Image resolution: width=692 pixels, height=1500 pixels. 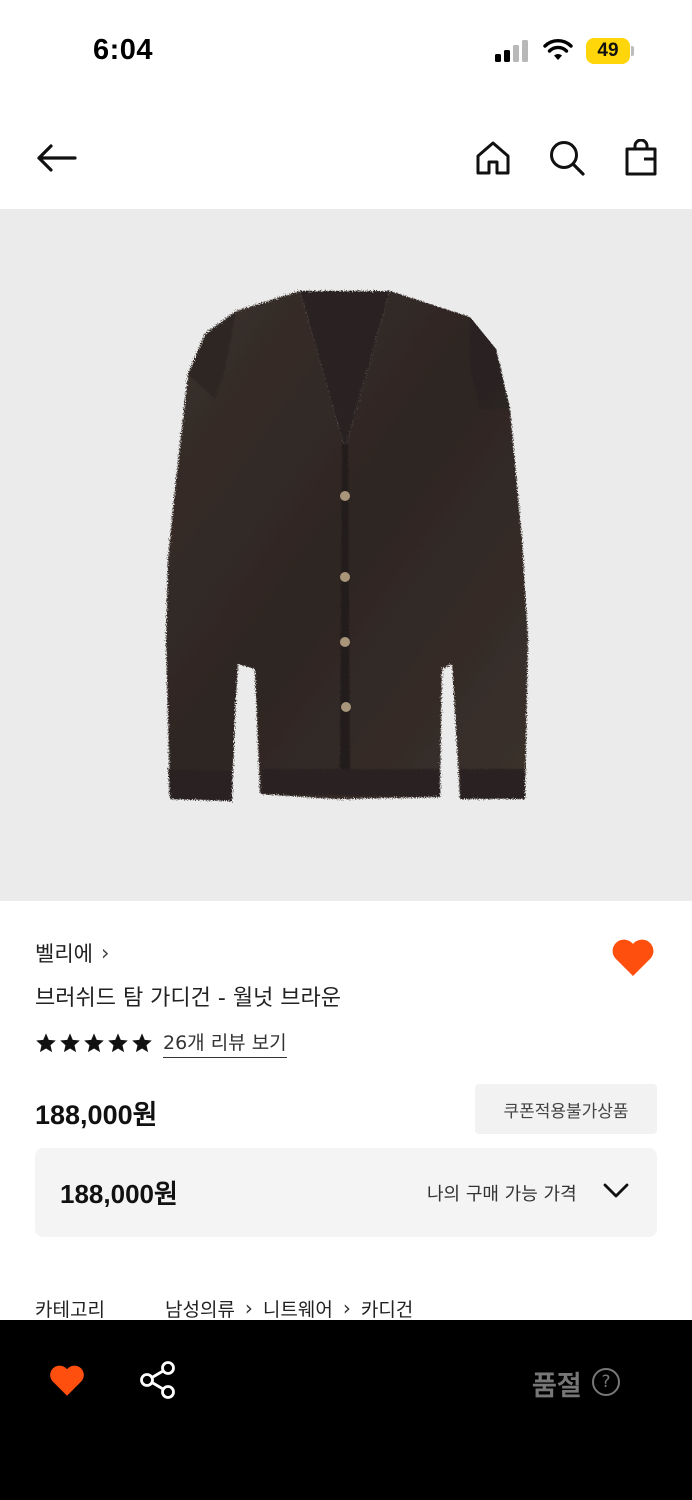 I want to click on my-price-label: 나의 구매 가능 가격, so click(x=502, y=1194).